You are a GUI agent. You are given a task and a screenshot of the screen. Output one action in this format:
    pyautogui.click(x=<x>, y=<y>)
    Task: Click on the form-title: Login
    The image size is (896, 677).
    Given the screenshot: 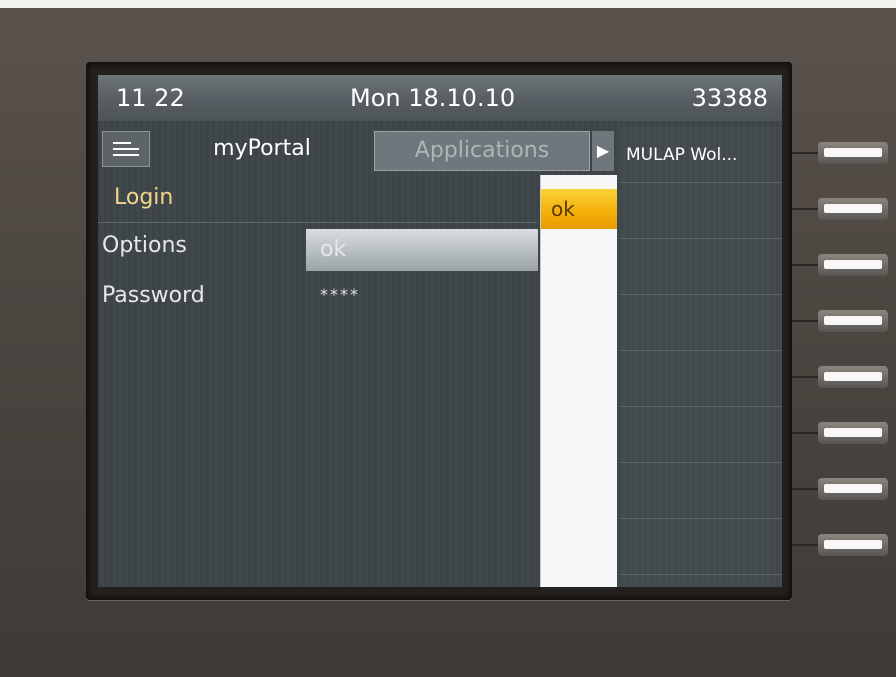 What is the action you would take?
    pyautogui.click(x=318, y=199)
    